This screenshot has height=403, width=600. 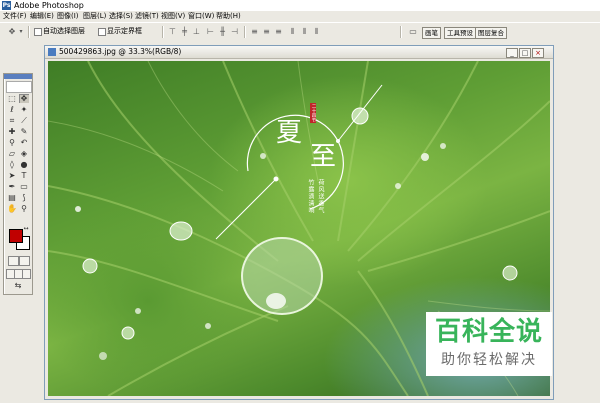 I want to click on jump-to-imageready-icon: ⇆, so click(x=18, y=285).